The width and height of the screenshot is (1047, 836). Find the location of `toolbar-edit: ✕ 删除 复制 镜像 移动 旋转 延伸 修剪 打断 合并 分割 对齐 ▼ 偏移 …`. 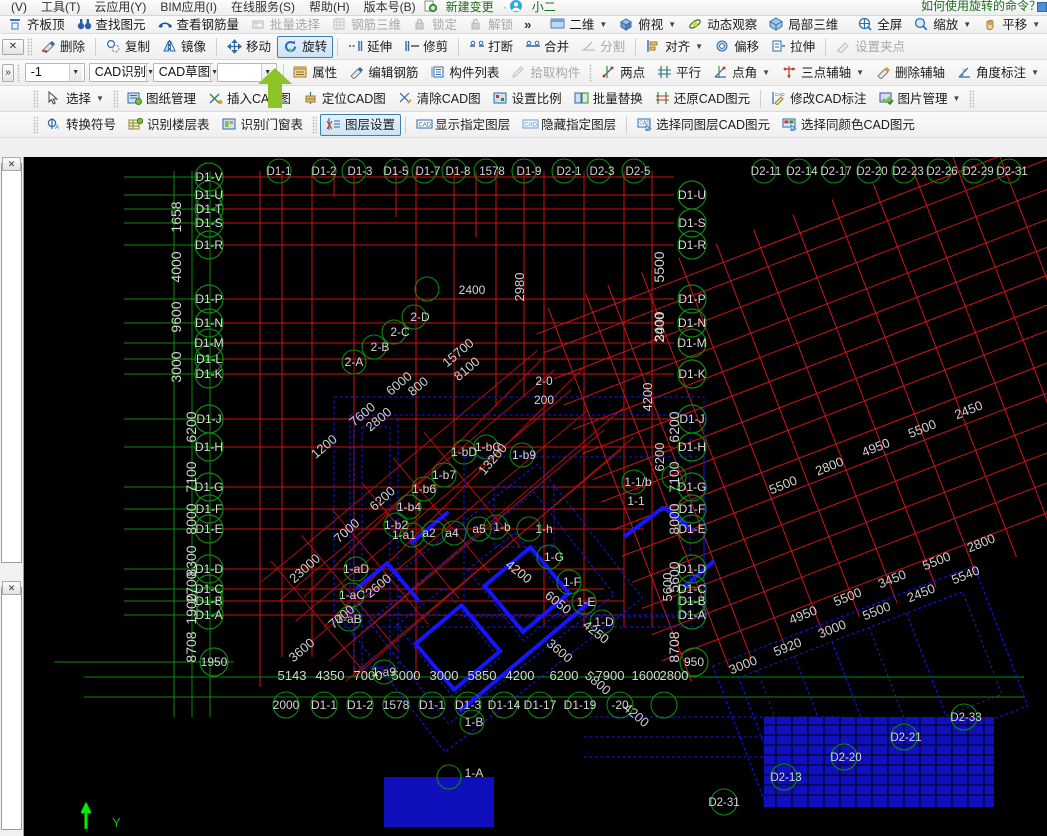

toolbar-edit: ✕ 删除 复制 镜像 移动 旋转 延伸 修剪 打断 合并 分割 对齐 ▼ 偏移 … is located at coordinates (523, 47).